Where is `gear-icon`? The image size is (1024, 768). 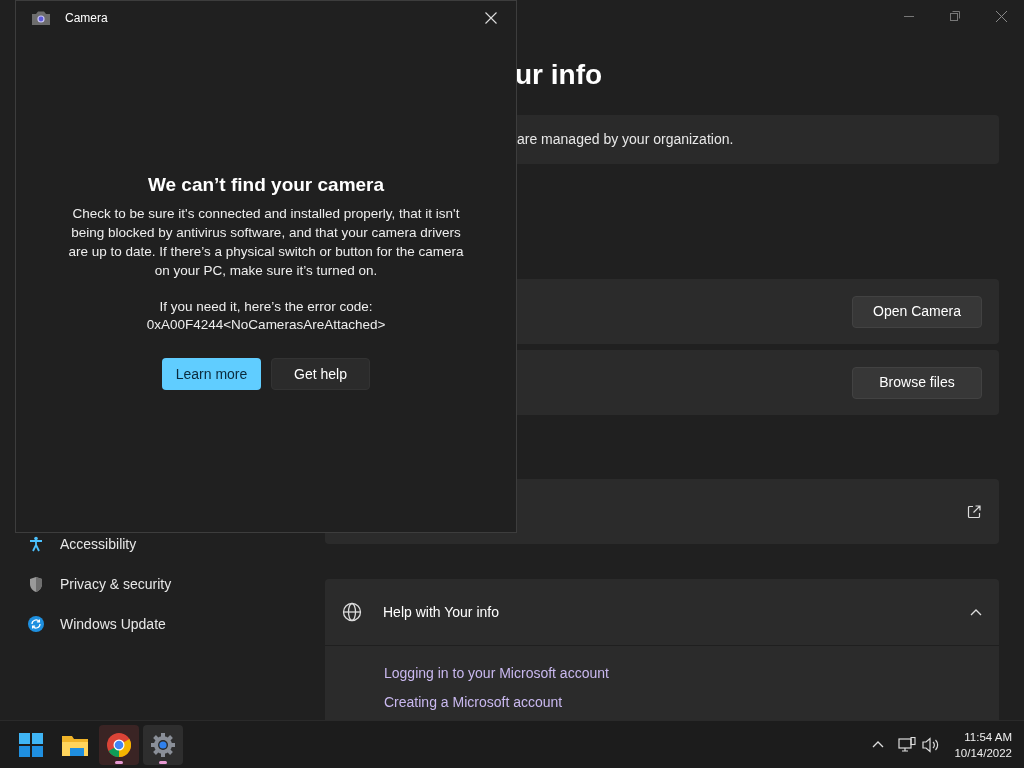 gear-icon is located at coordinates (163, 744).